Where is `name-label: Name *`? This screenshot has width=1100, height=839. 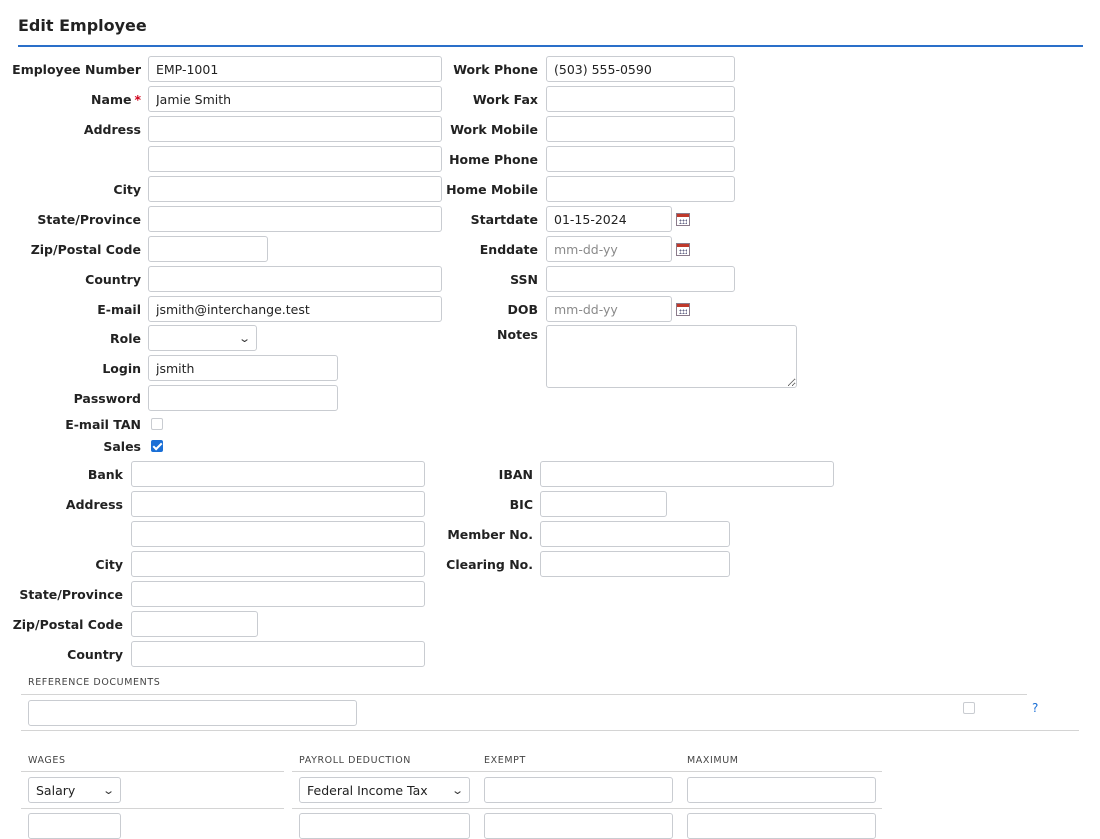 name-label: Name * is located at coordinates (116, 99).